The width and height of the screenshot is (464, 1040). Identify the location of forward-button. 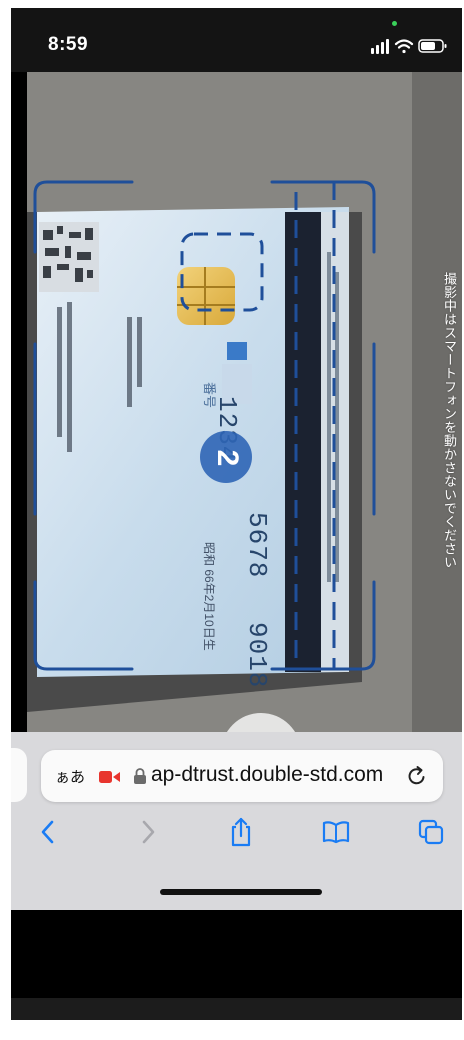
(148, 832).